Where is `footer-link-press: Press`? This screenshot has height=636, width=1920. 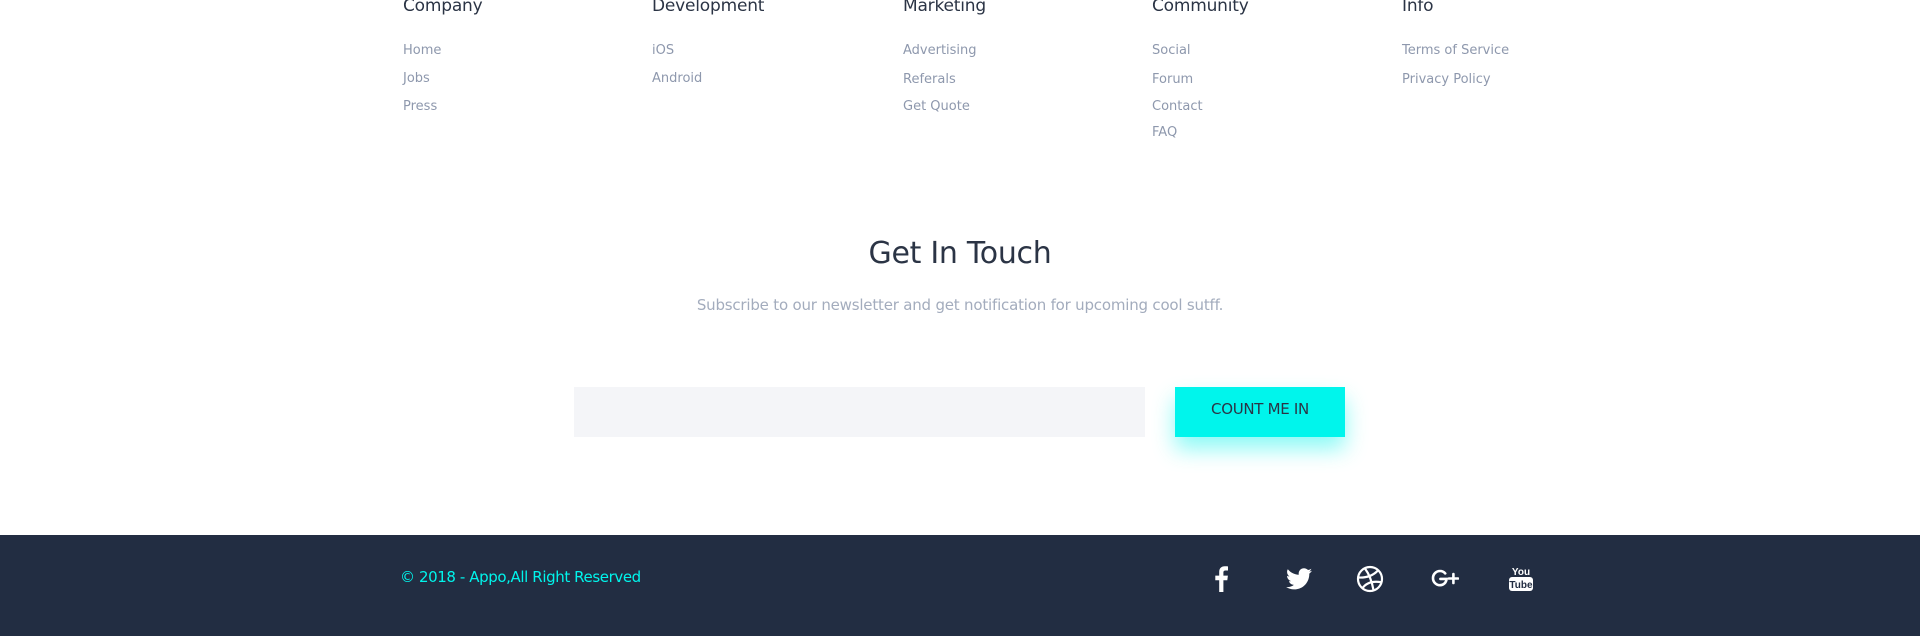 footer-link-press: Press is located at coordinates (420, 106).